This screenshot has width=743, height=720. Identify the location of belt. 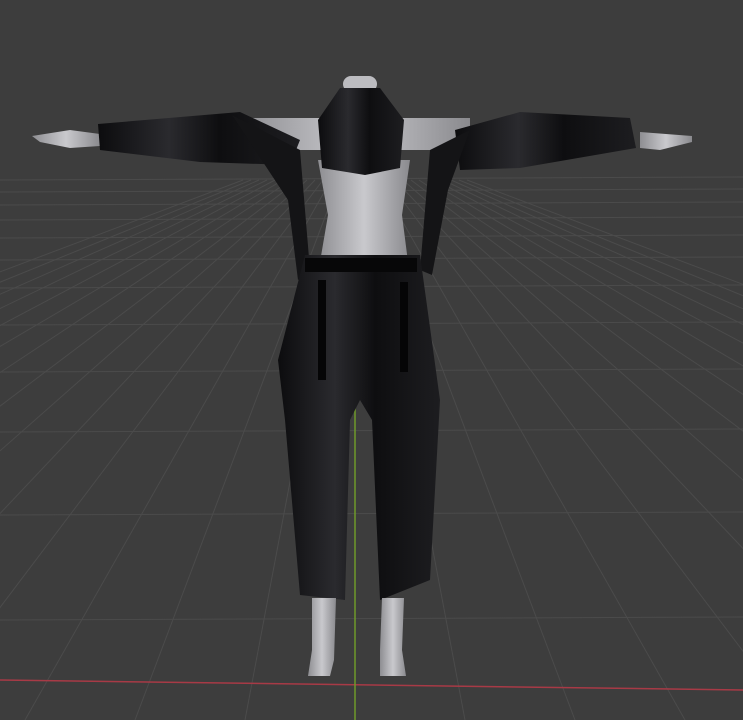
(361, 265).